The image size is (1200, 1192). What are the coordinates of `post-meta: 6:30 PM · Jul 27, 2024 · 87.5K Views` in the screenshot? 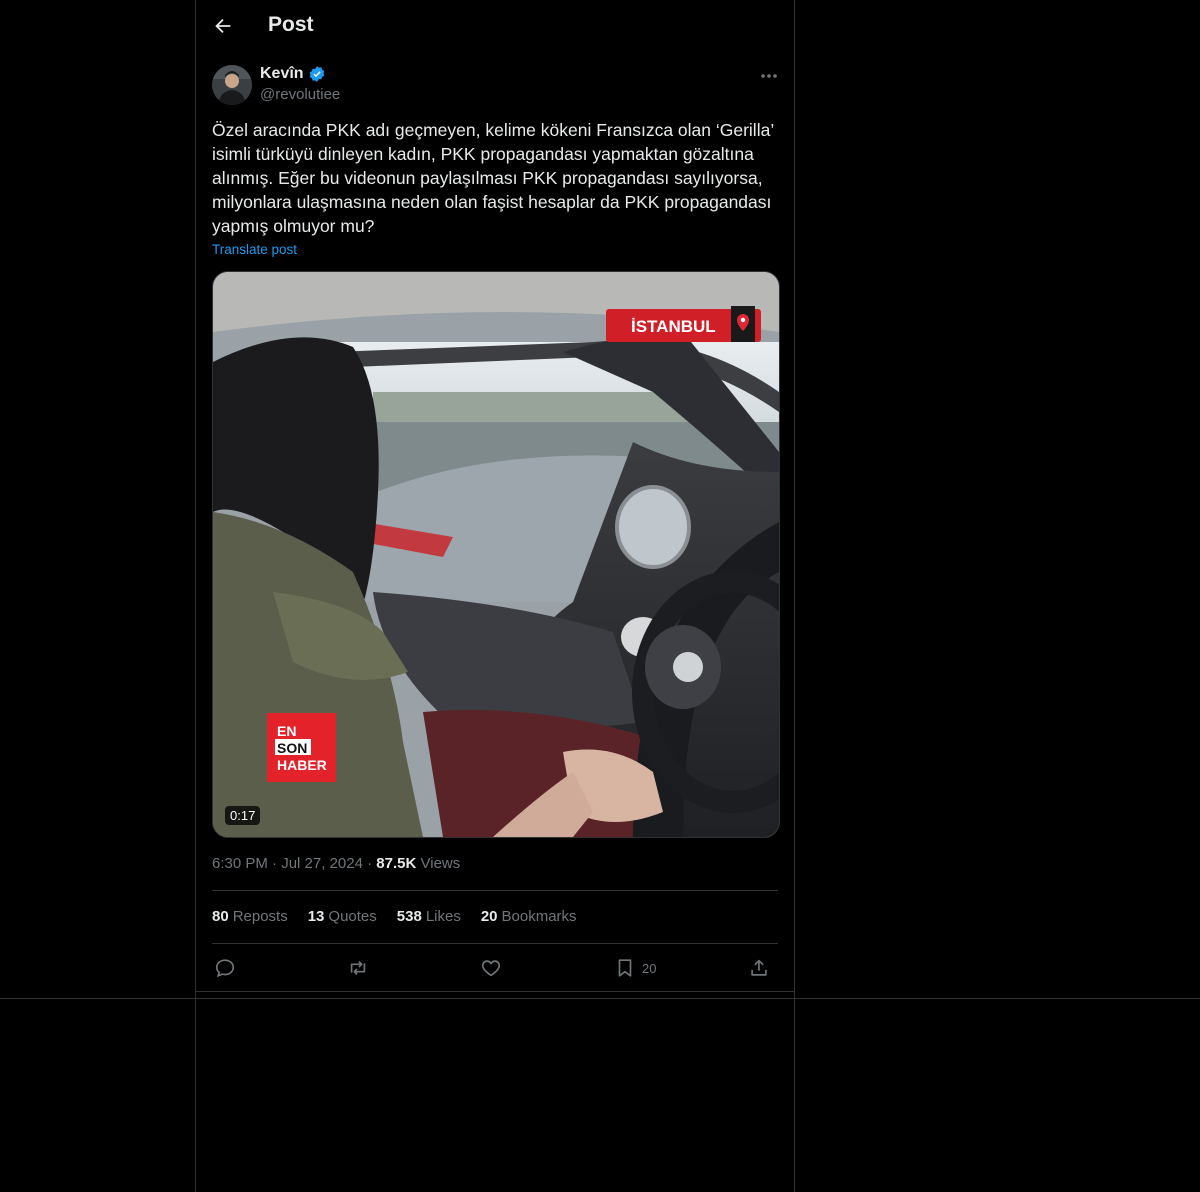 It's located at (336, 863).